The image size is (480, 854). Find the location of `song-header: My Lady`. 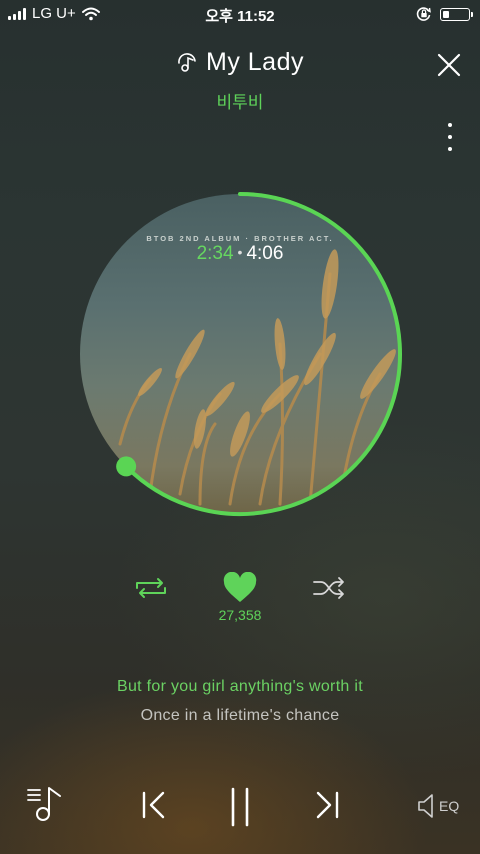

song-header: My Lady is located at coordinates (240, 63).